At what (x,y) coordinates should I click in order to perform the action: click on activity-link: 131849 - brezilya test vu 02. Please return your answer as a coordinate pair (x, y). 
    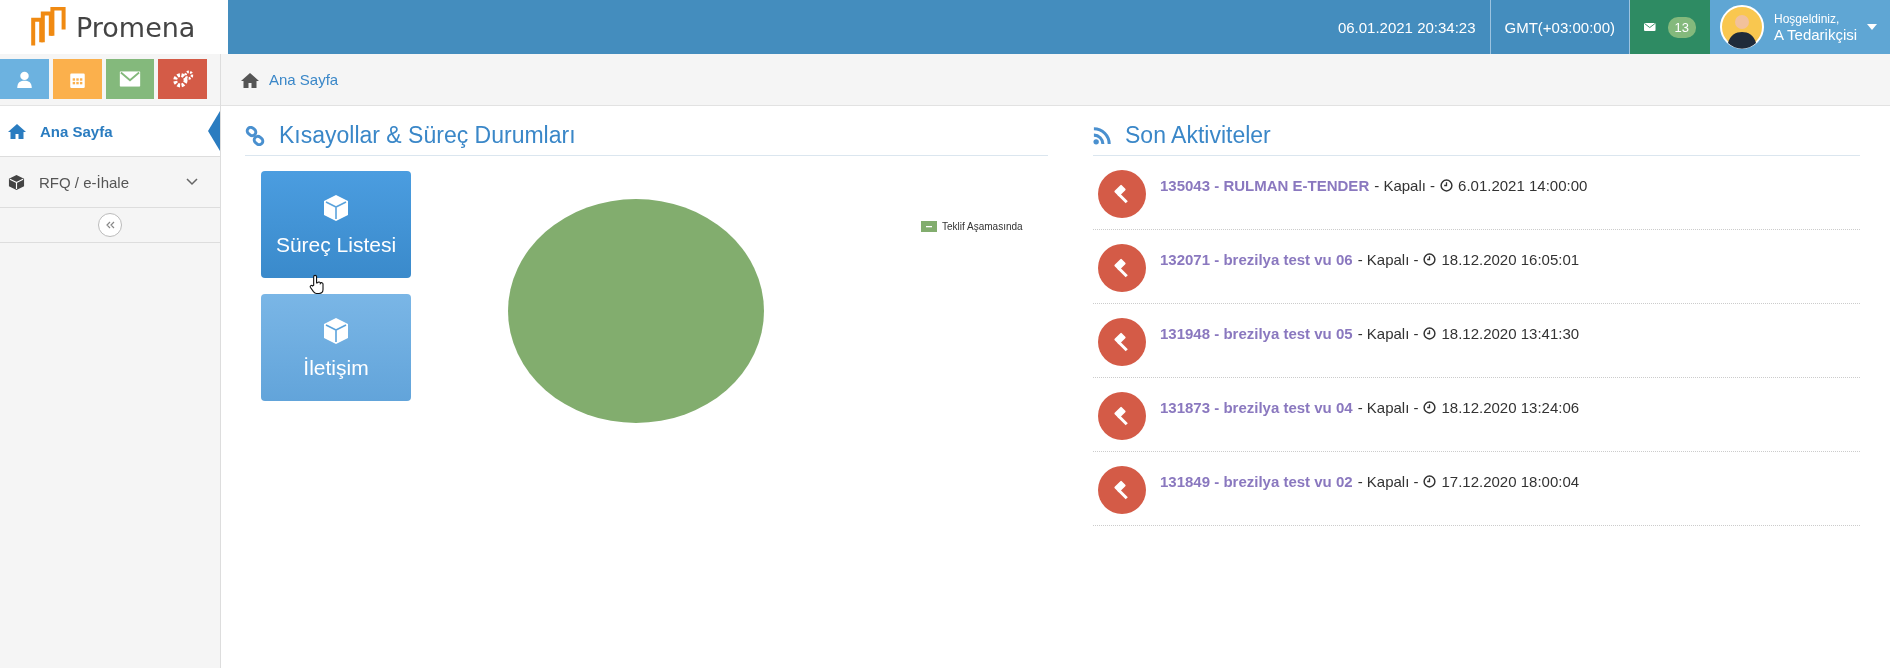
    Looking at the image, I should click on (1256, 481).